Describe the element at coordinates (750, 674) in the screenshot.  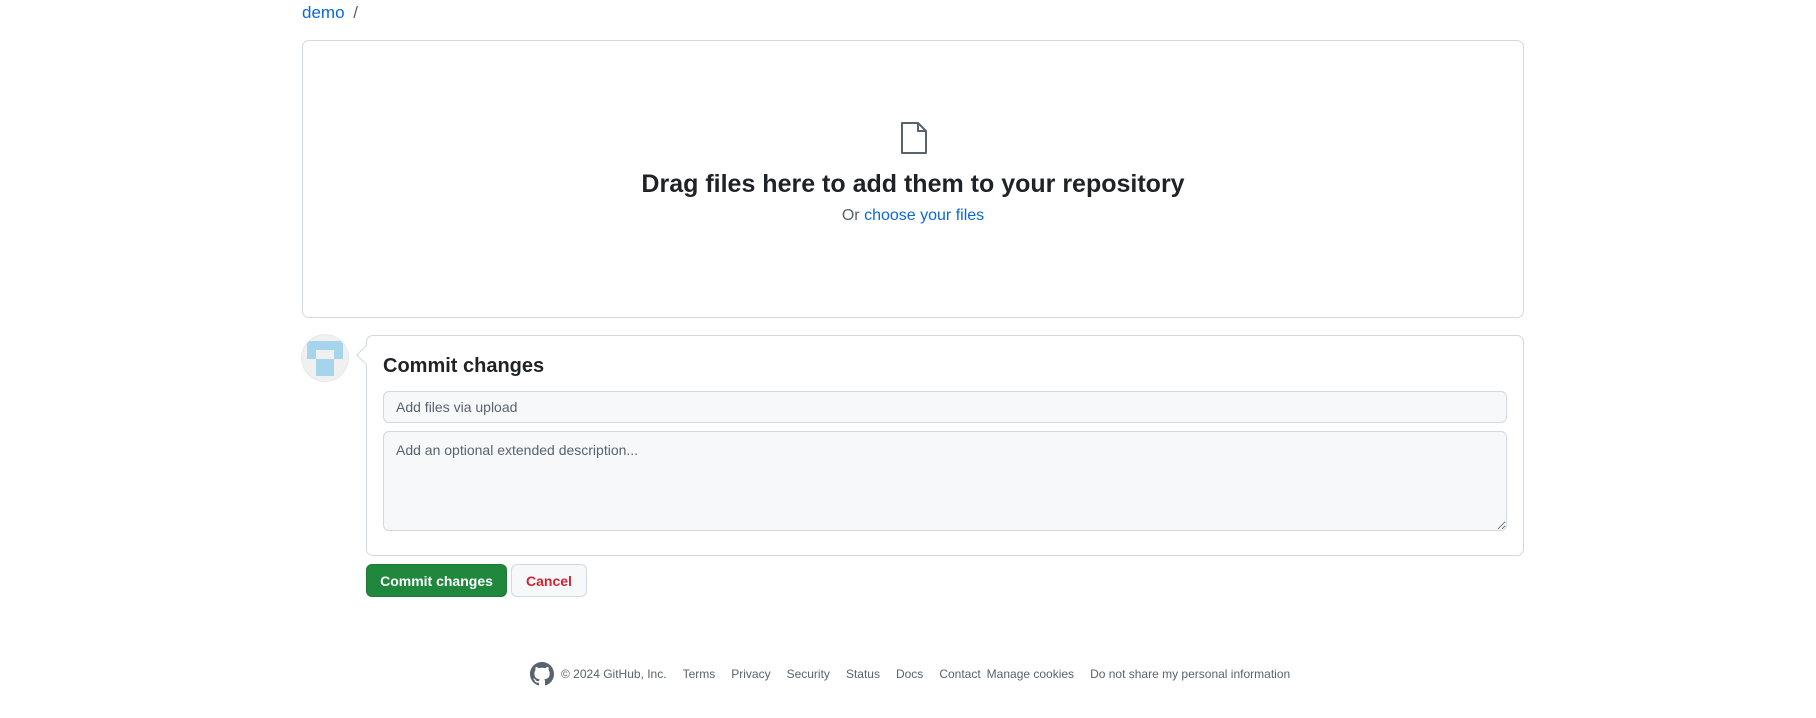
I see `footer-link-privacy: Privacy` at that location.